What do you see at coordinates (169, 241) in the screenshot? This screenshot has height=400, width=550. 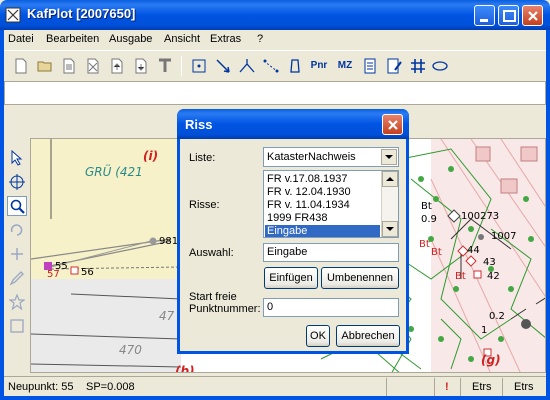 I see `map-label-981: 981` at bounding box center [169, 241].